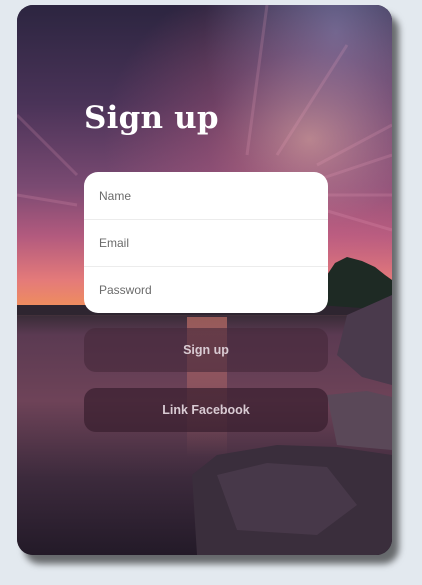  I want to click on email-field, so click(206, 242).